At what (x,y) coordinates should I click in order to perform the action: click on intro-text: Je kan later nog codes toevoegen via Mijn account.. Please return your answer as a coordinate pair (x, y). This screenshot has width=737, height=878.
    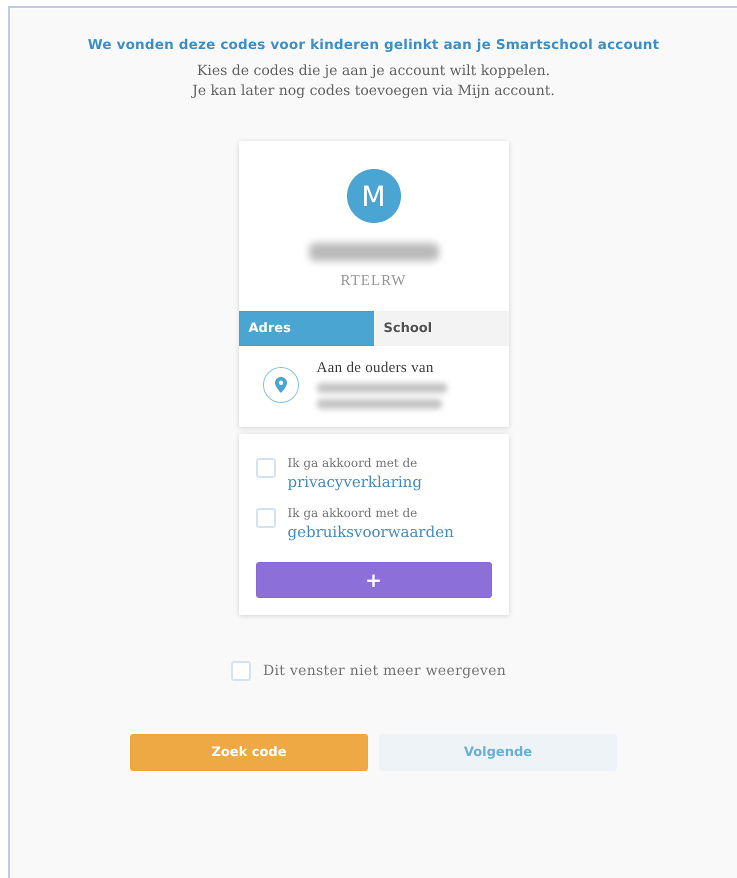
    Looking at the image, I should click on (373, 91).